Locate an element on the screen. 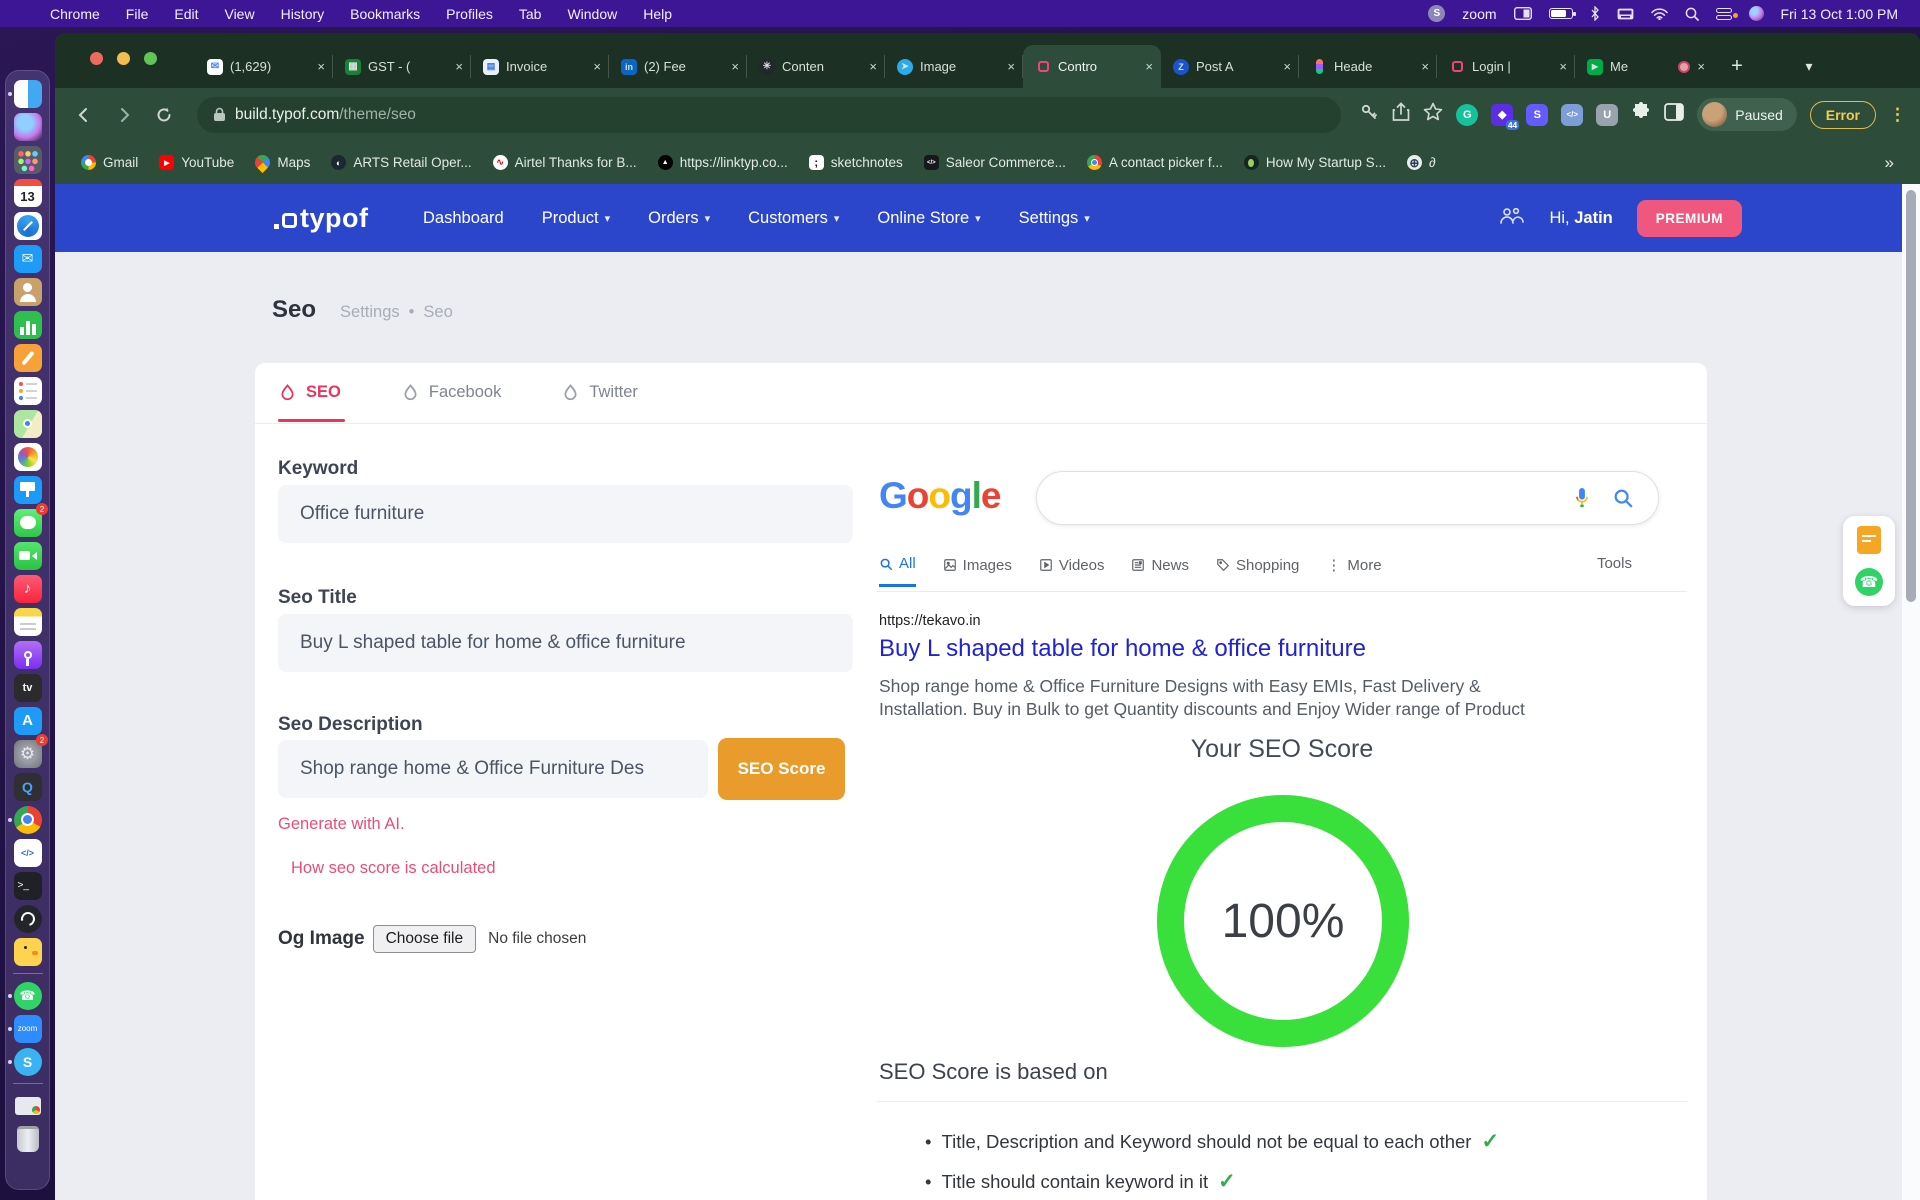  status-s-icon: S is located at coordinates (1437, 13).